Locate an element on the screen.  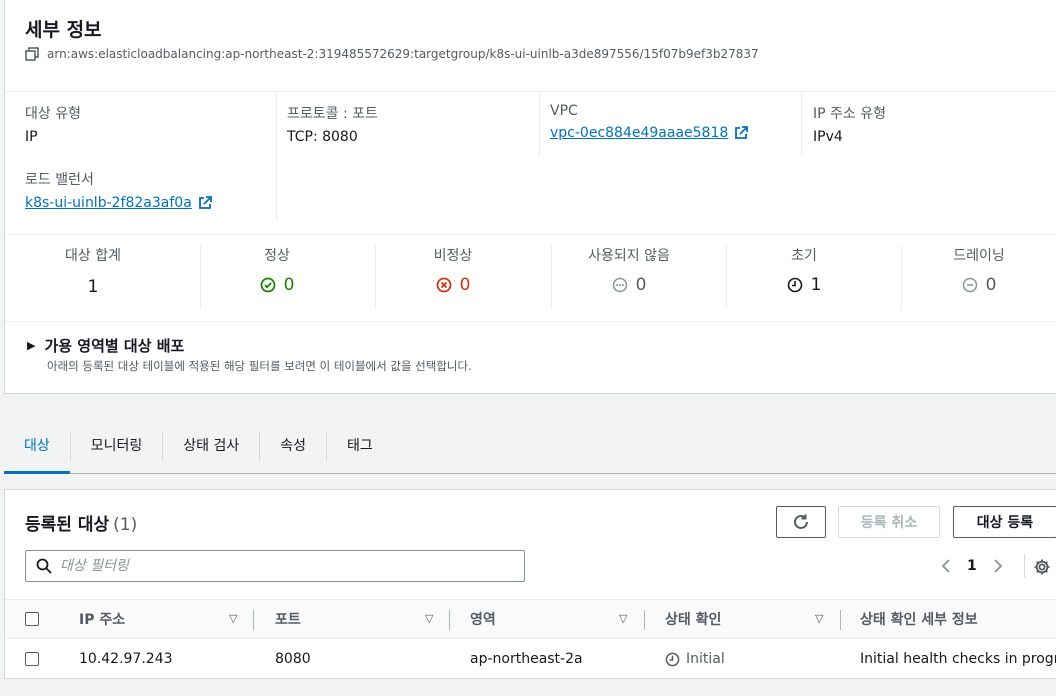
stat-initial: 초기 1 is located at coordinates (804, 270).